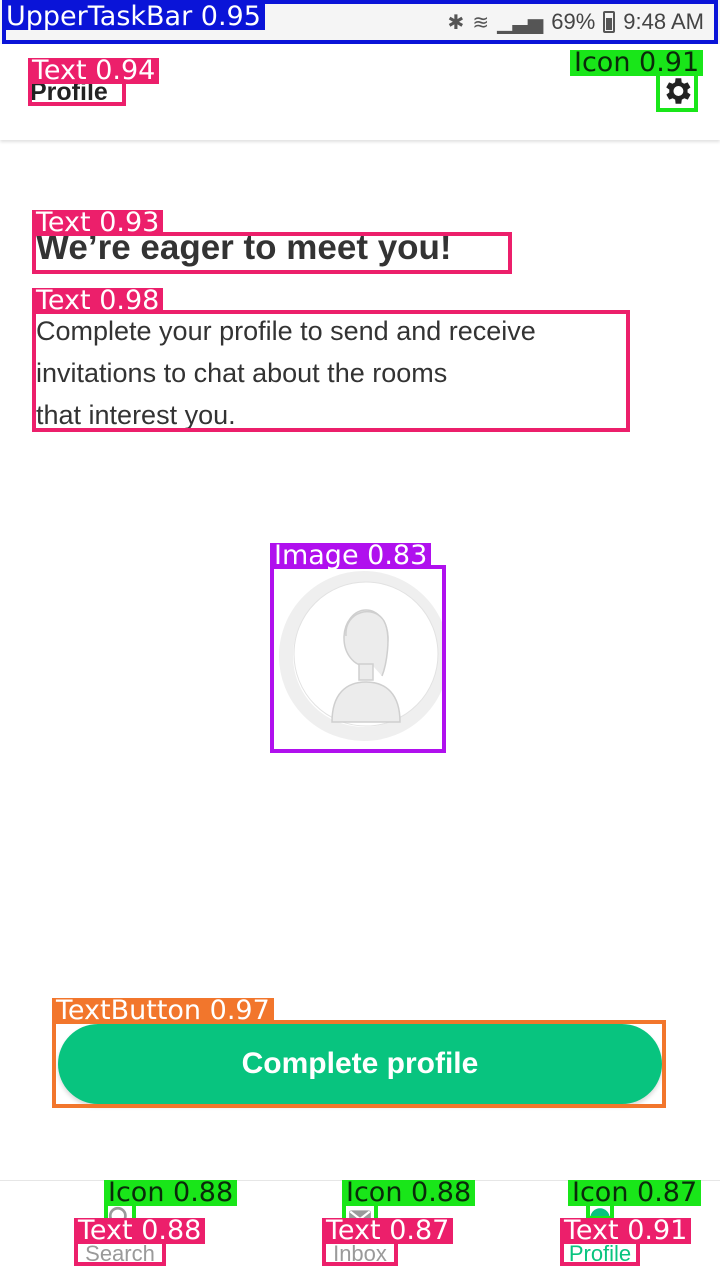  What do you see at coordinates (360, 1218) in the screenshot?
I see `mail-icon` at bounding box center [360, 1218].